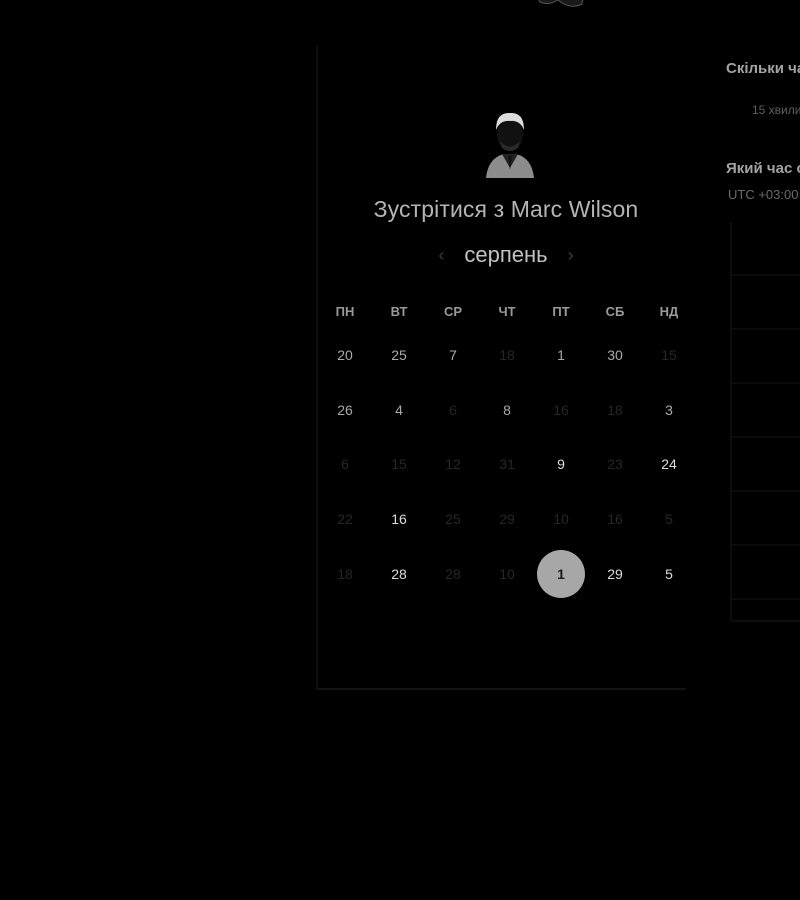  I want to click on calendar-day: 9, so click(561, 464).